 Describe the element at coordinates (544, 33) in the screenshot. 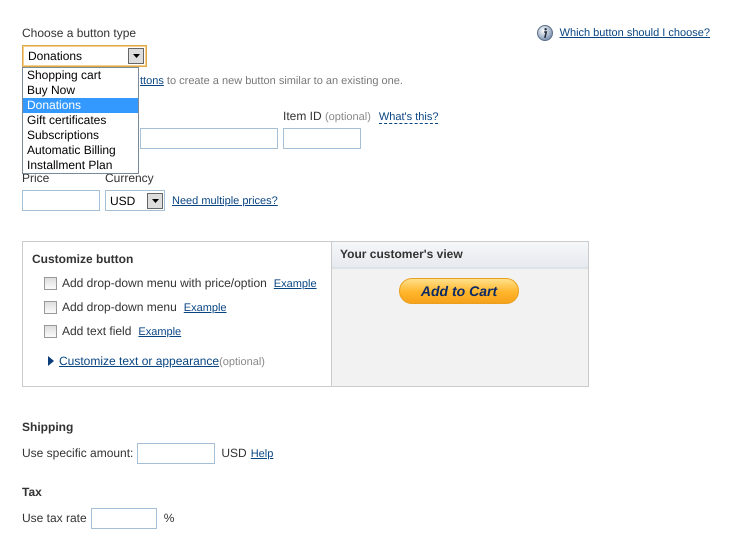

I see `info-icon` at that location.